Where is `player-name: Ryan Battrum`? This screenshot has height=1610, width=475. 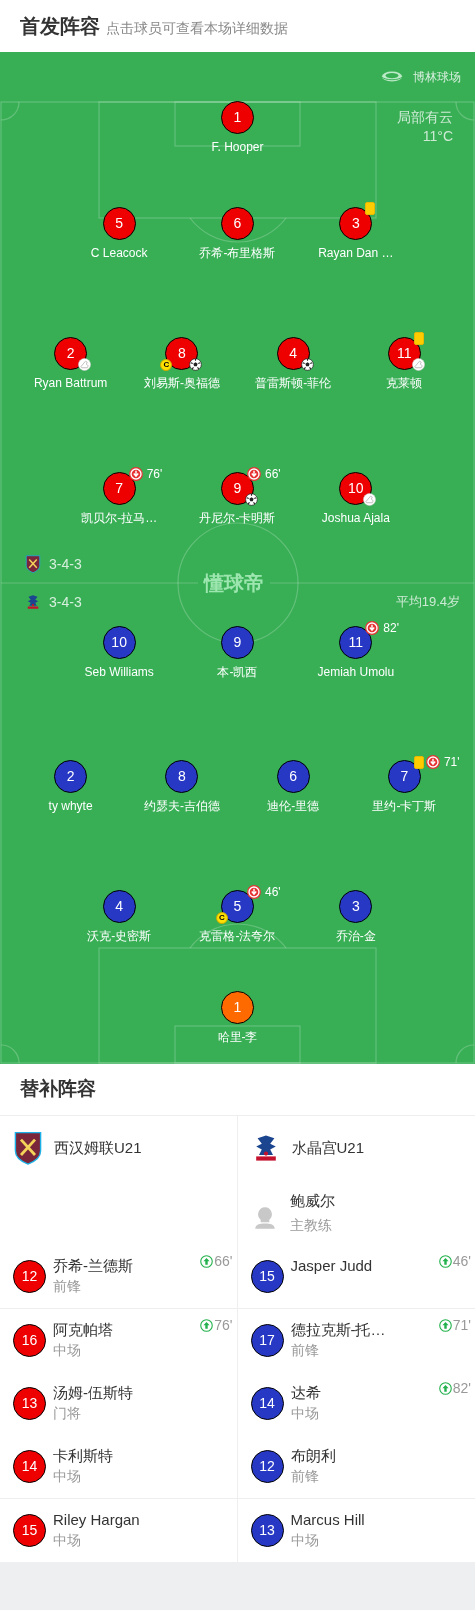 player-name: Ryan Battrum is located at coordinates (70, 383).